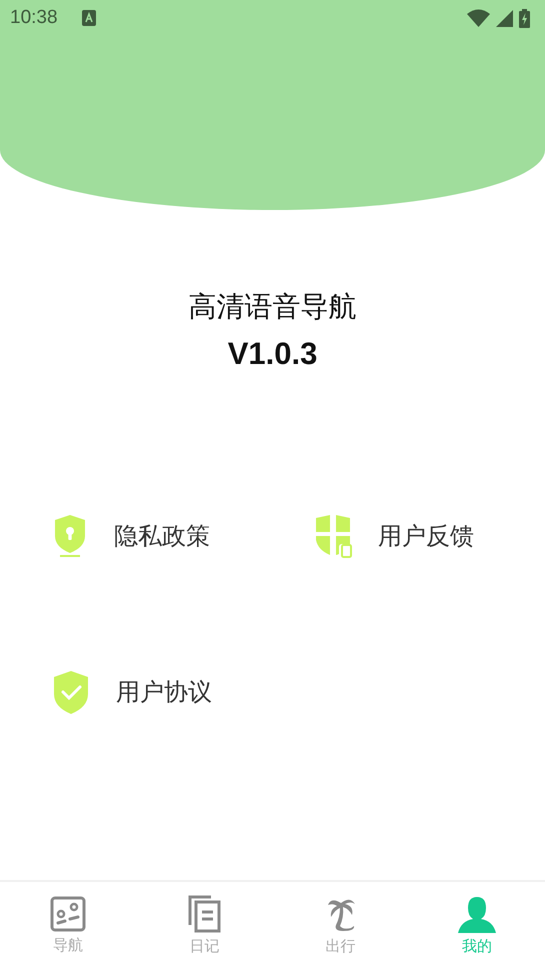 The height and width of the screenshot is (968, 545). Describe the element at coordinates (272, 307) in the screenshot. I see `app-name: 高清语音导航` at that location.